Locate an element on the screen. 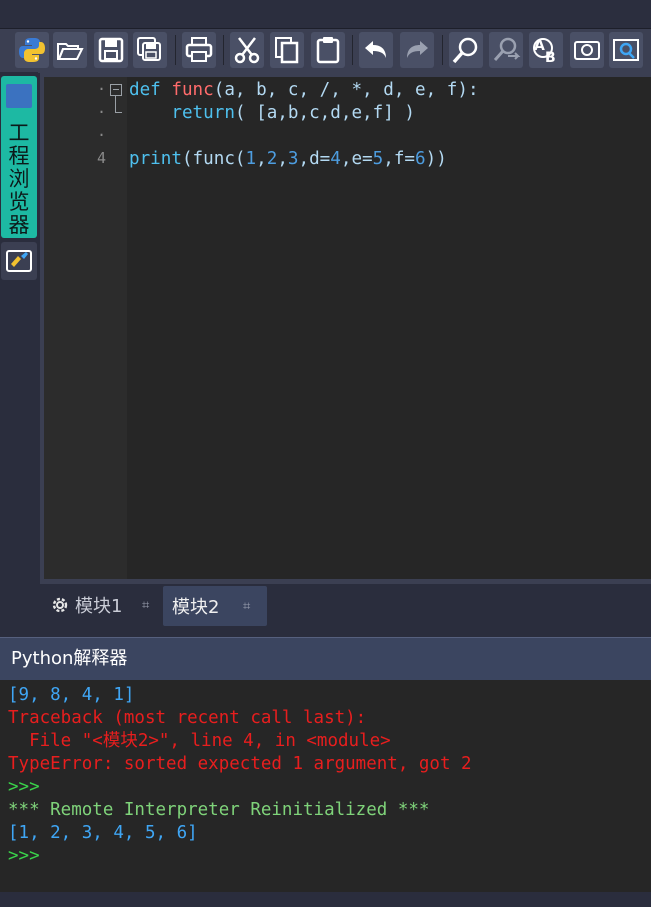 Image resolution: width=651 pixels, height=907 pixels. paste-icon is located at coordinates (328, 50).